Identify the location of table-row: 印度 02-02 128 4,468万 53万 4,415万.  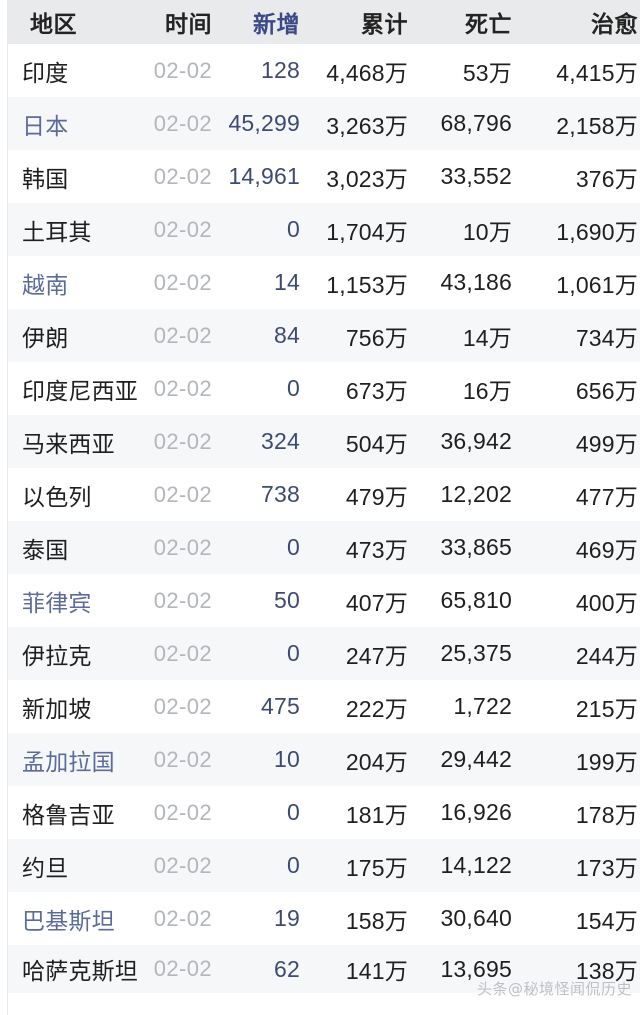
(324, 70).